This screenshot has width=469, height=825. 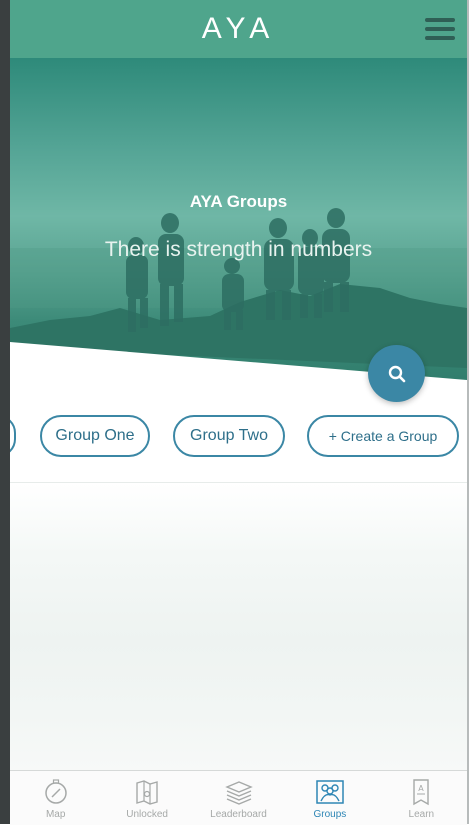 I want to click on people-icon, so click(x=330, y=792).